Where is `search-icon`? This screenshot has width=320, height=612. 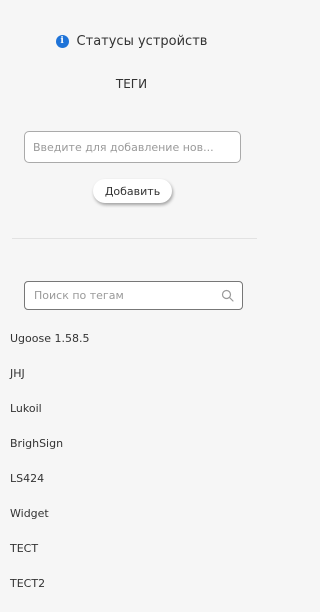 search-icon is located at coordinates (227, 295).